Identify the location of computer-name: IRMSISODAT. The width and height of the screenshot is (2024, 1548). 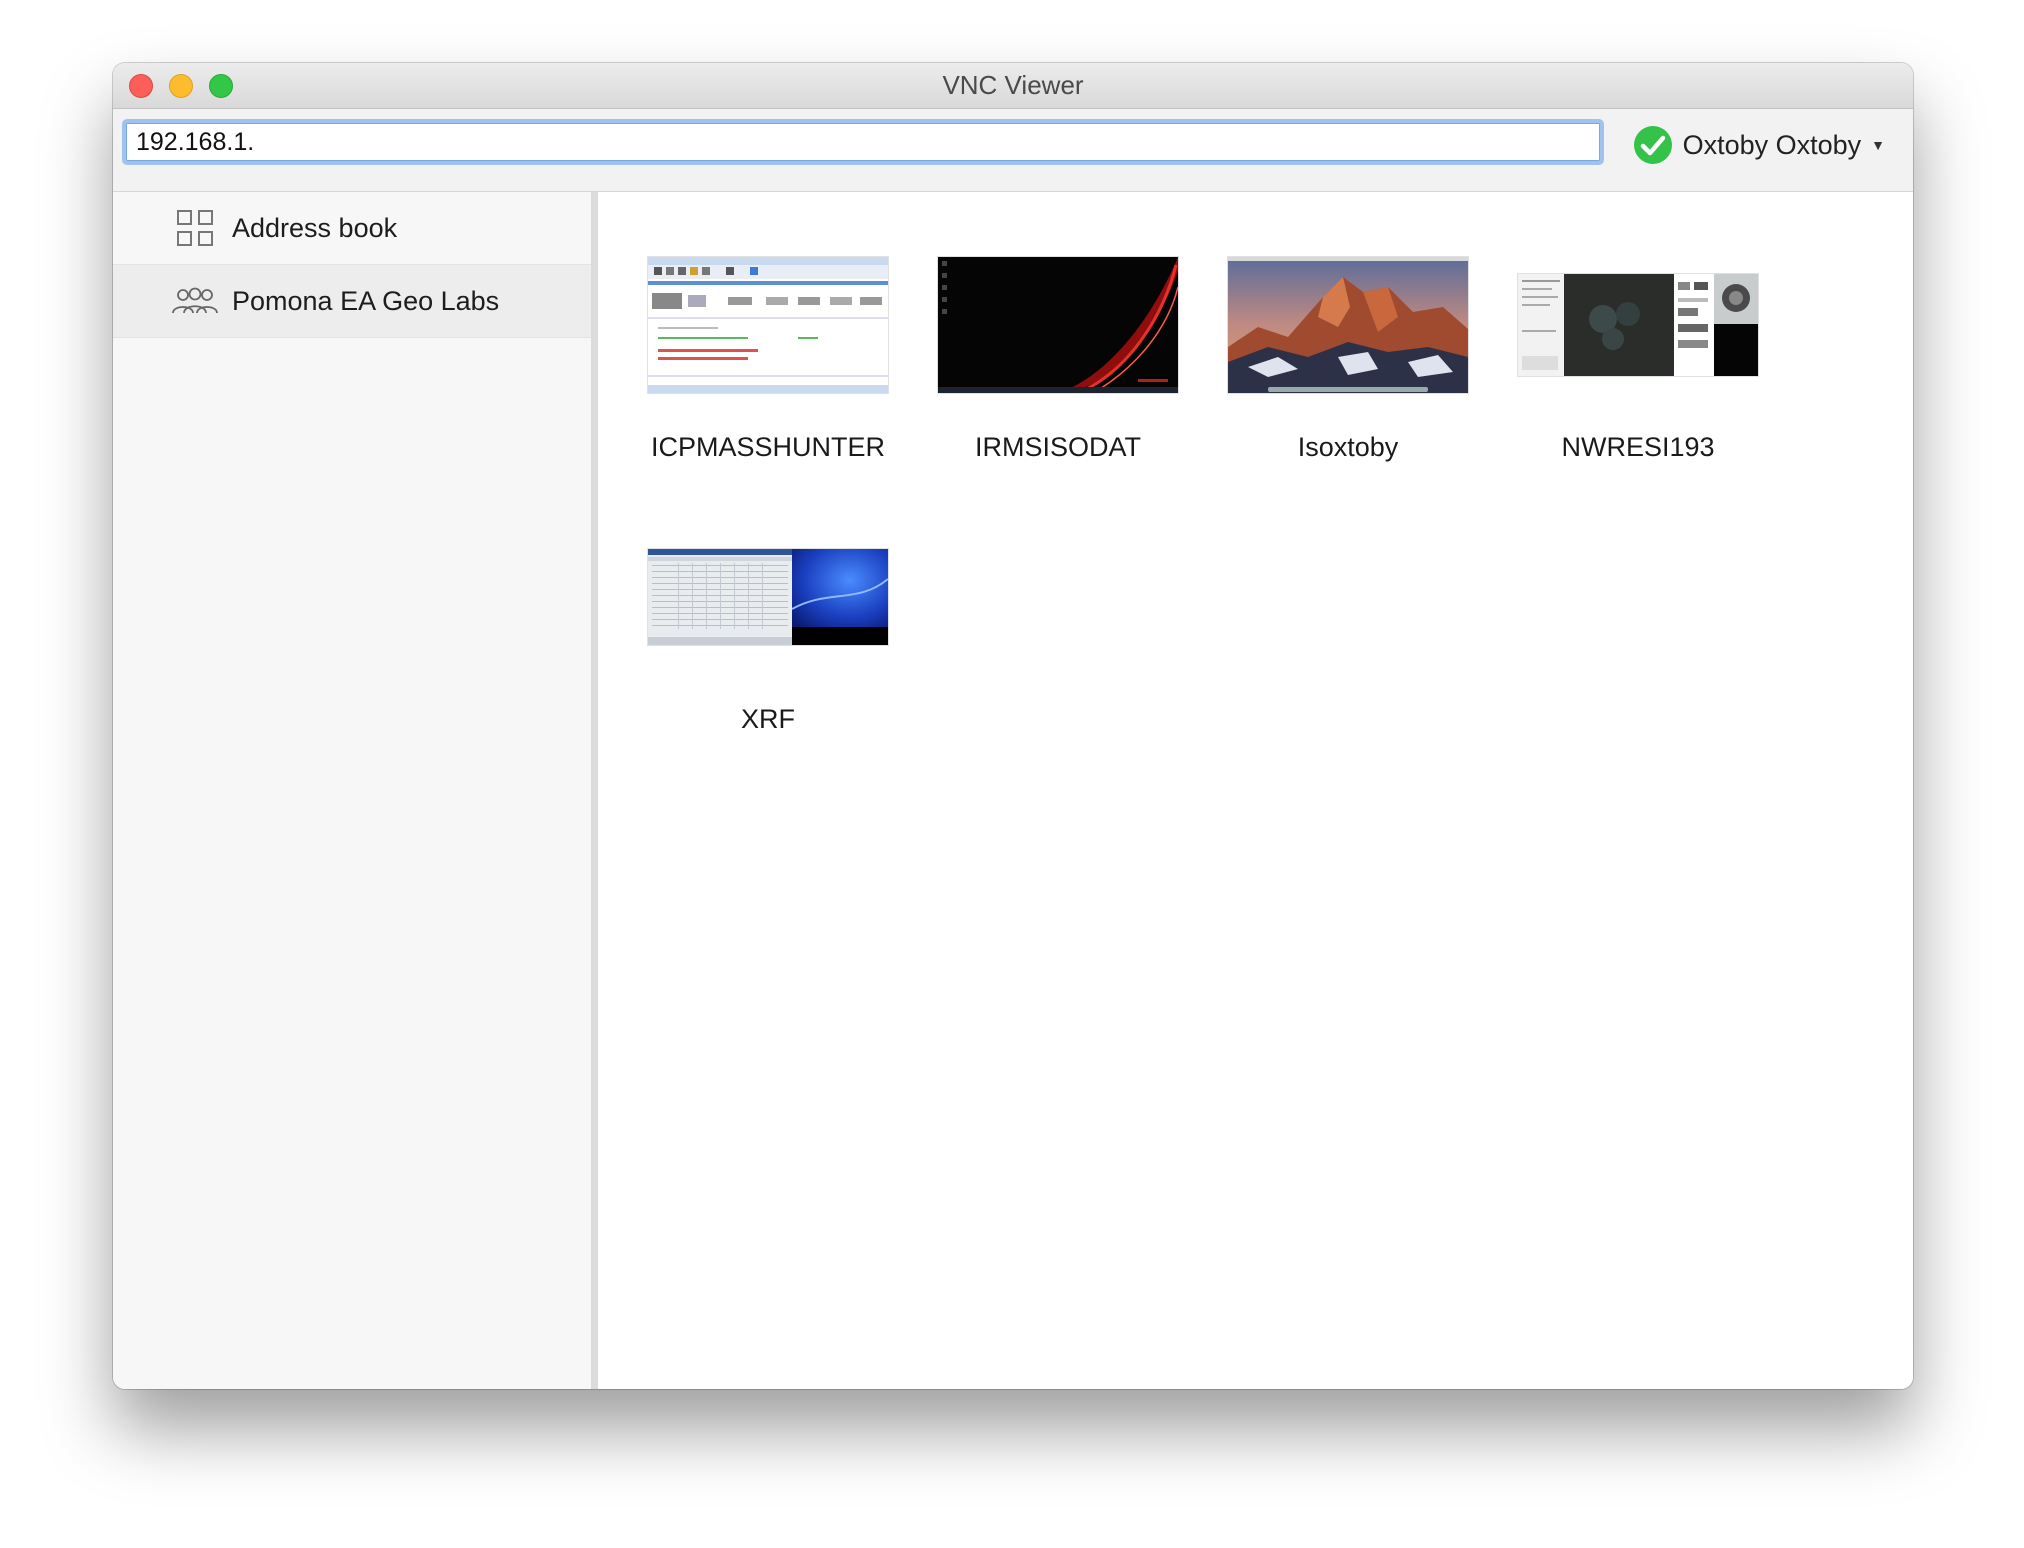
(1057, 447).